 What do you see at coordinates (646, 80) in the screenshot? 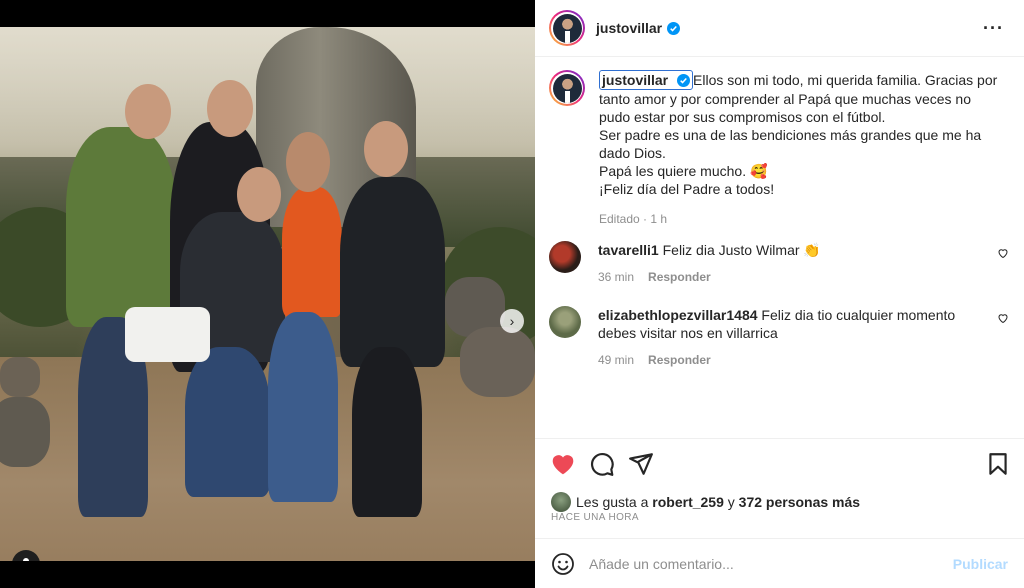
I see `caption-username: justovillar` at bounding box center [646, 80].